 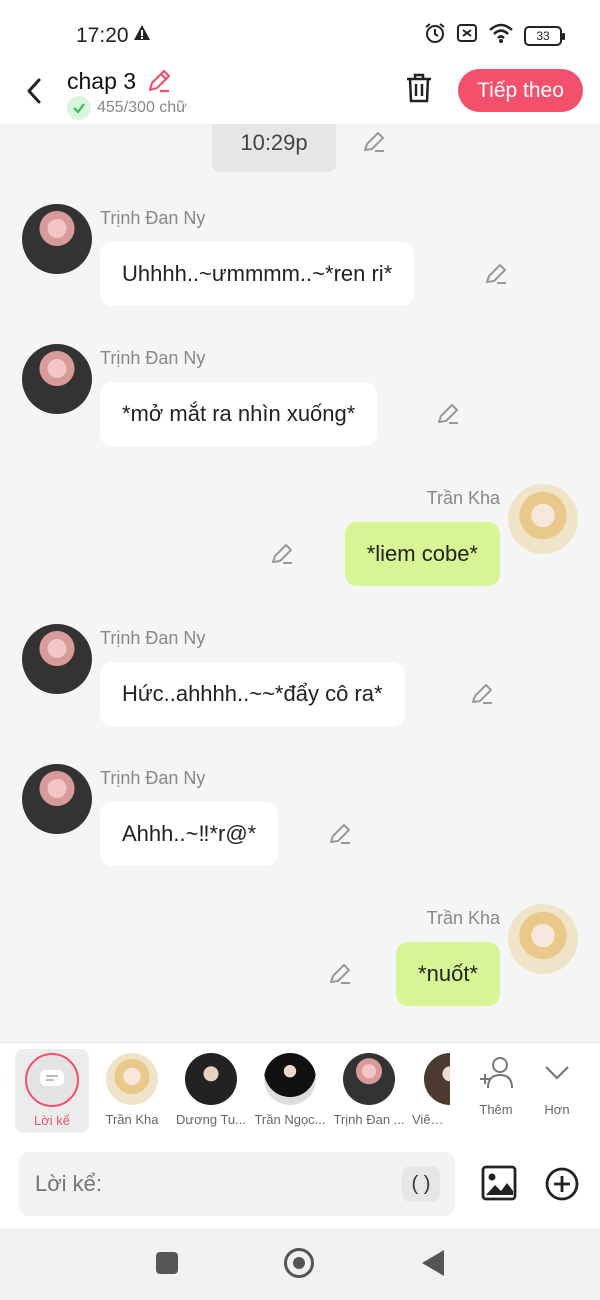 What do you see at coordinates (300, 32) in the screenshot?
I see `status-bar: 17:20 33` at bounding box center [300, 32].